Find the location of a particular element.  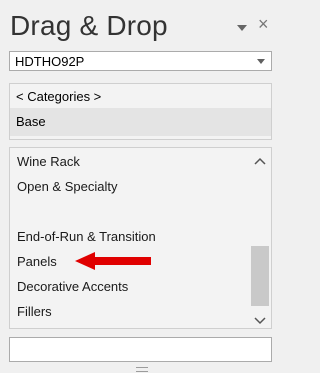

list-item-end-of-run: End-of-Run & Transition is located at coordinates (86, 236).